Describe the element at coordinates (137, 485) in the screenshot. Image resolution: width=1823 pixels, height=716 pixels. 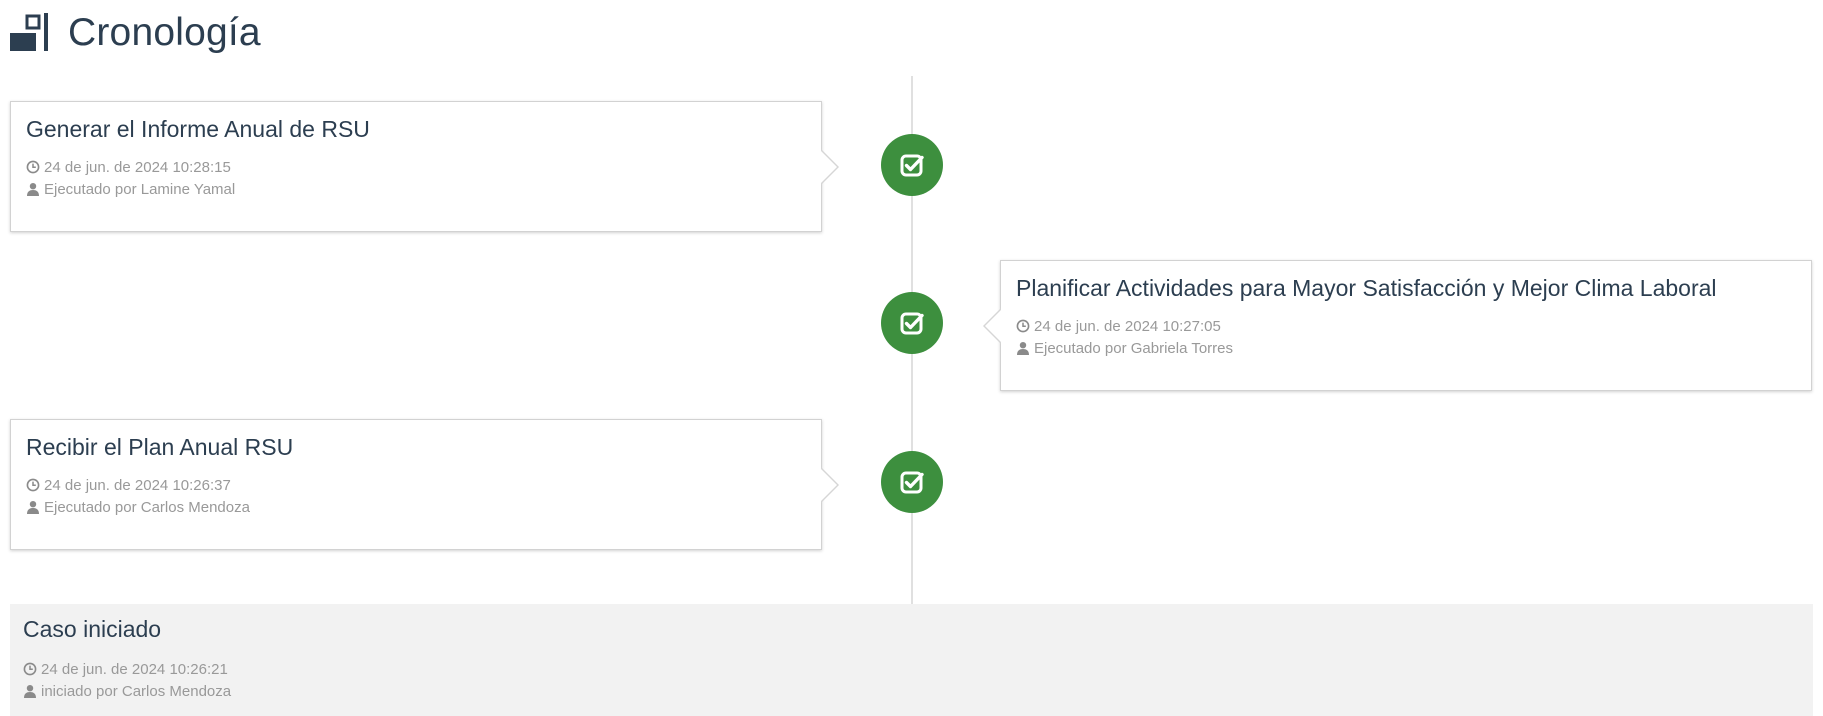
I see `event-datetime-text: 24 de jun. de 2024 10:26:37` at that location.